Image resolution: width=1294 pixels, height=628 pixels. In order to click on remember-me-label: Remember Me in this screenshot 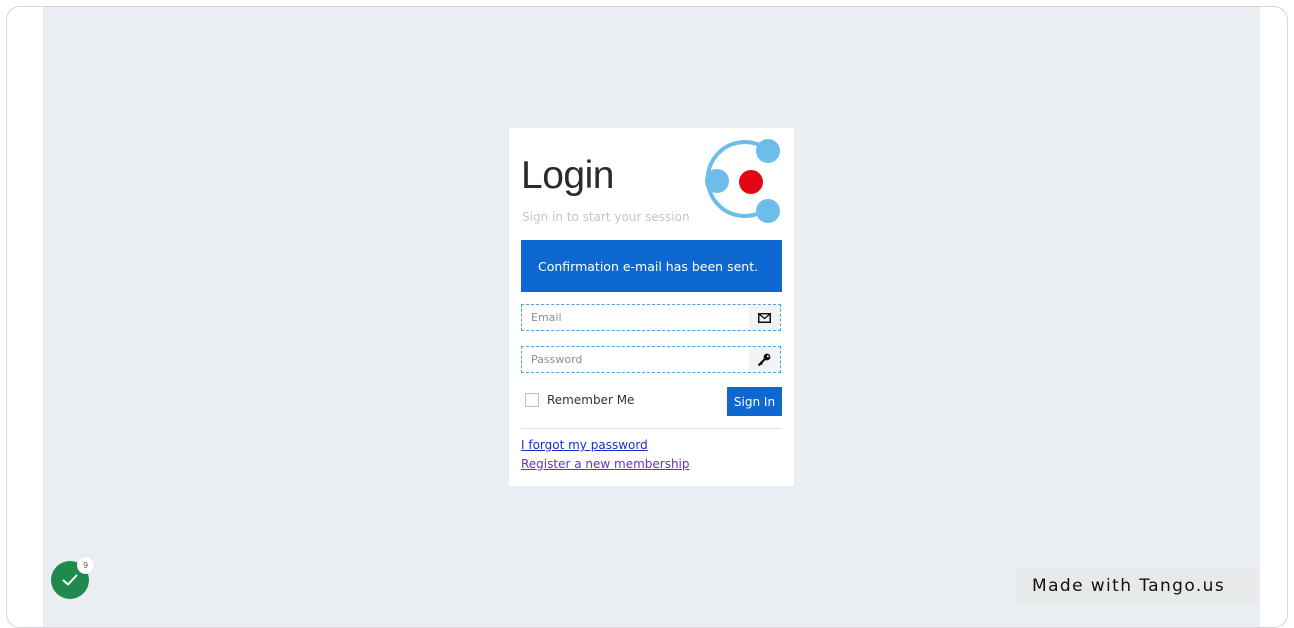, I will do `click(591, 400)`.